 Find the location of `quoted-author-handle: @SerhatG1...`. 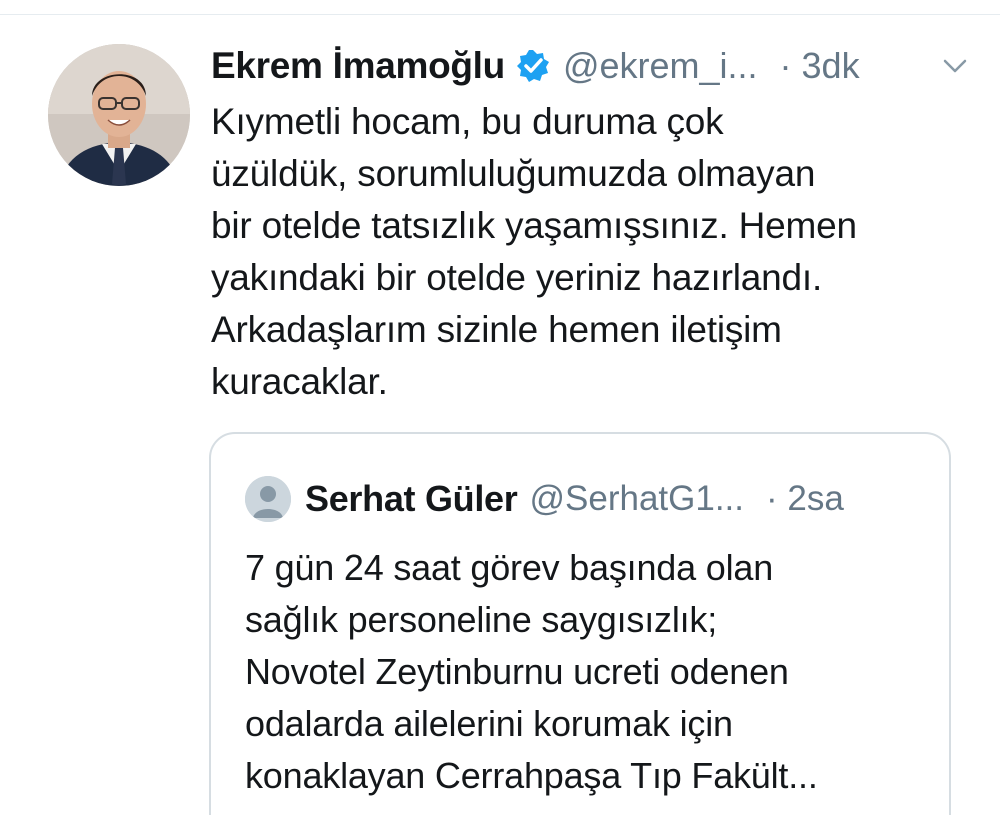

quoted-author-handle: @SerhatG1... is located at coordinates (636, 499).